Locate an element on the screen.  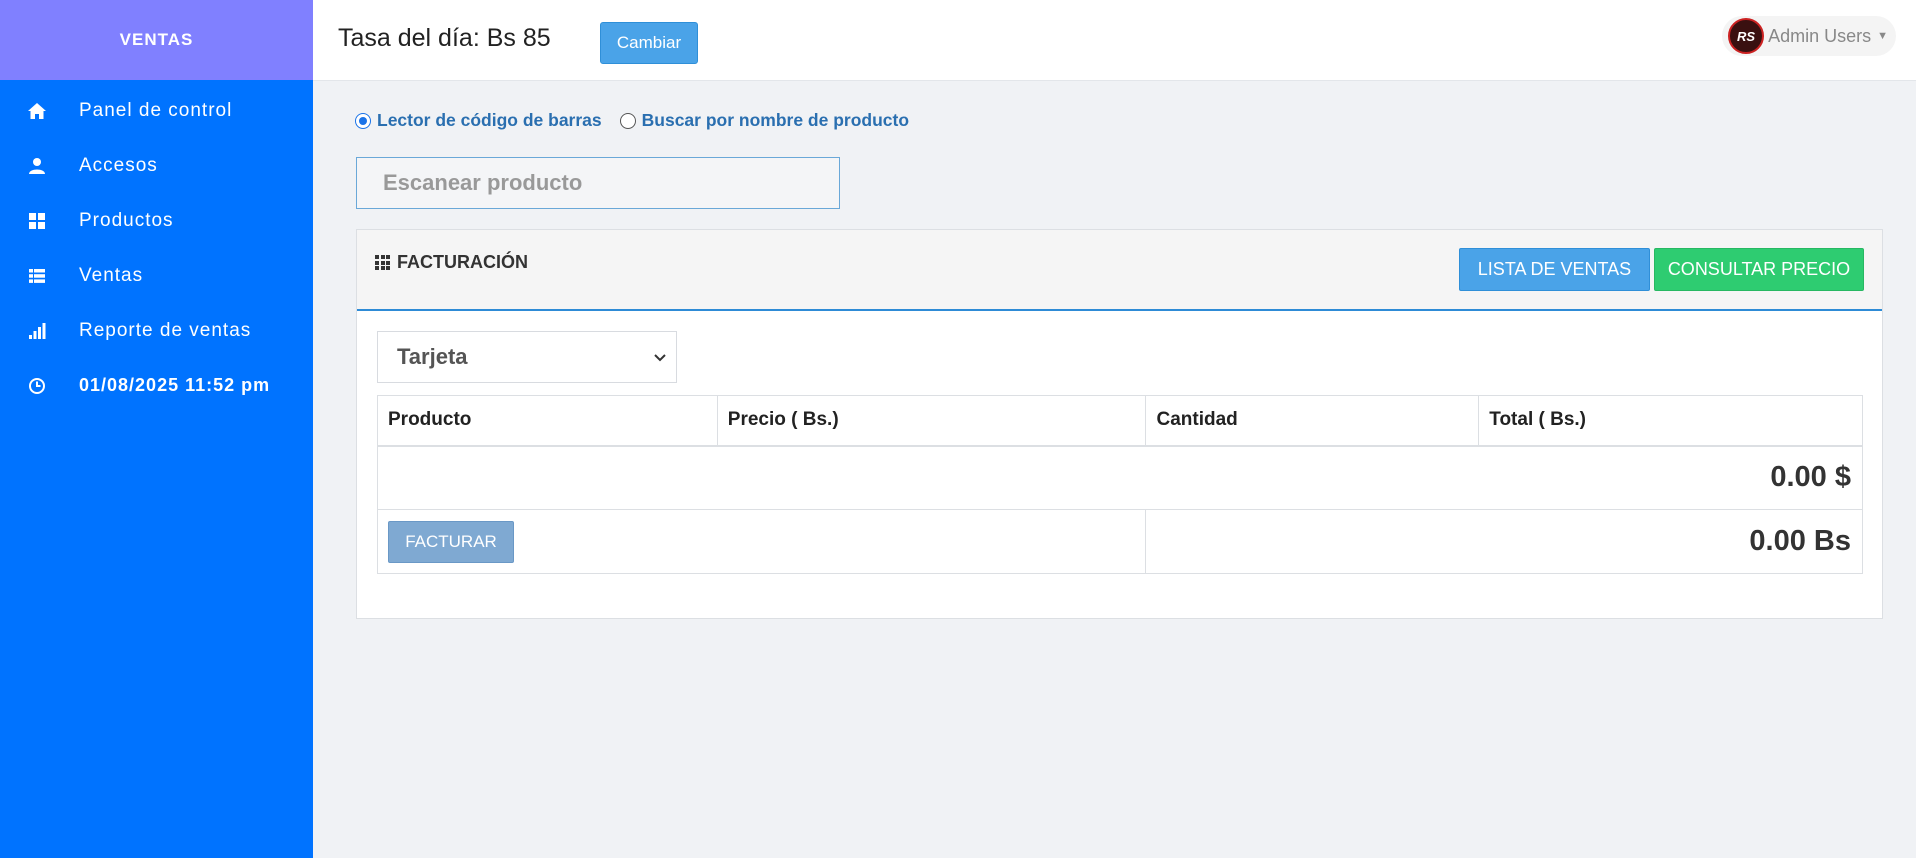
total-bs-value: 0.00 Bs is located at coordinates (1504, 541).